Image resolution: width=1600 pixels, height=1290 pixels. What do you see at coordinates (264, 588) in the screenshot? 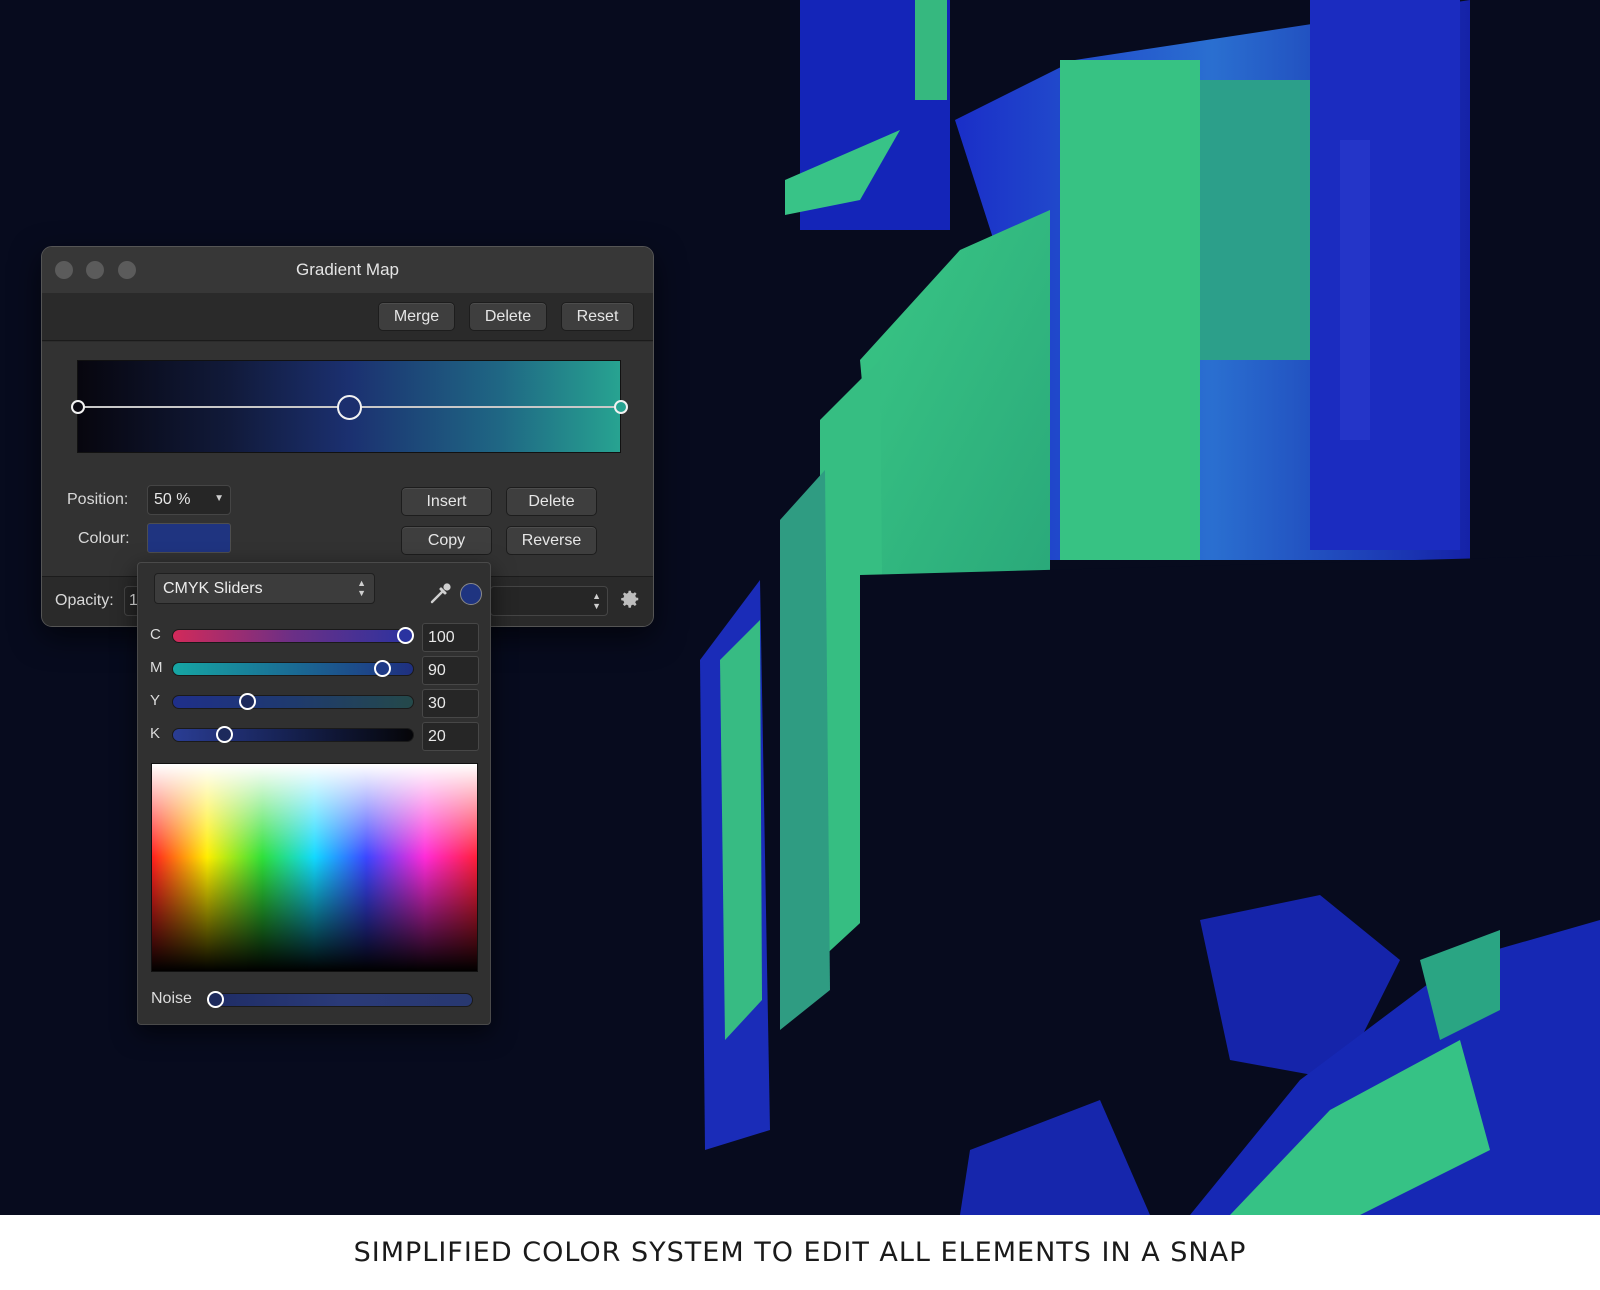
I see `colour-mode-select: CMYK Sliders ▲ ▼` at bounding box center [264, 588].